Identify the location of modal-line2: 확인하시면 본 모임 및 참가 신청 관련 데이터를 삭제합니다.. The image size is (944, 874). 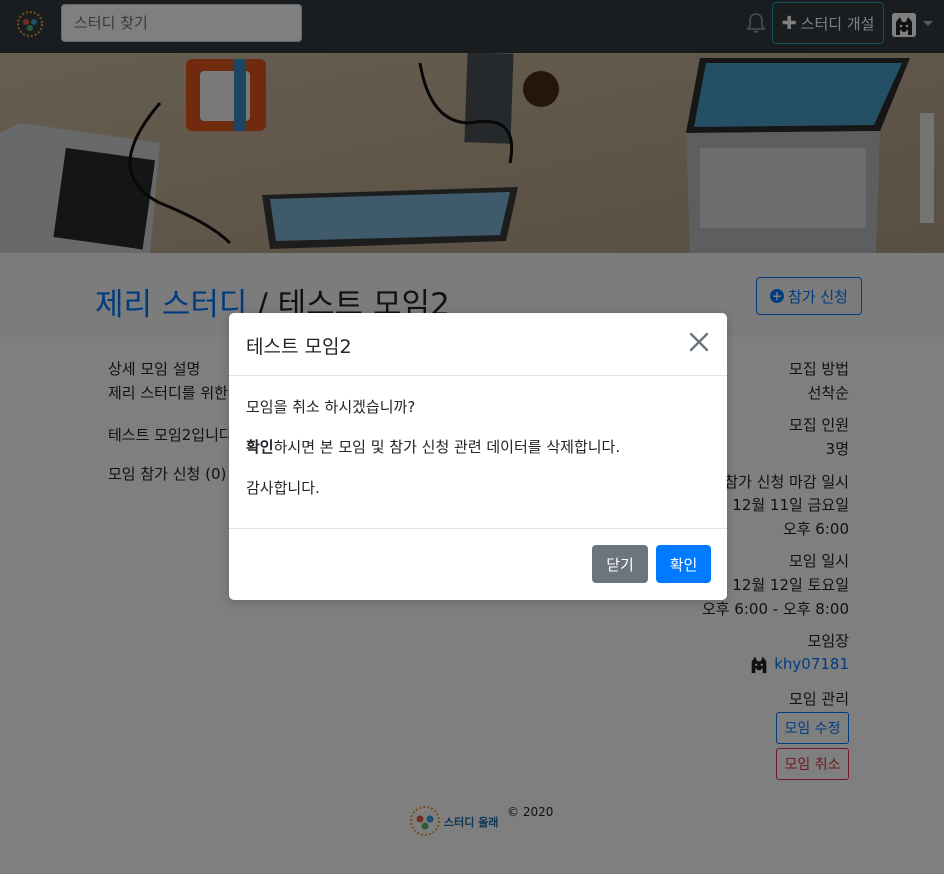
(433, 446).